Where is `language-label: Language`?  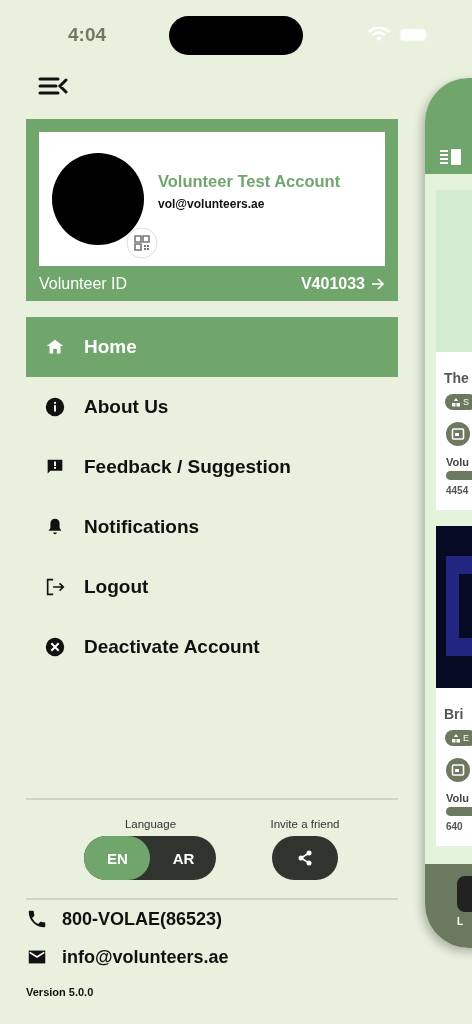
language-label: Language is located at coordinates (150, 824).